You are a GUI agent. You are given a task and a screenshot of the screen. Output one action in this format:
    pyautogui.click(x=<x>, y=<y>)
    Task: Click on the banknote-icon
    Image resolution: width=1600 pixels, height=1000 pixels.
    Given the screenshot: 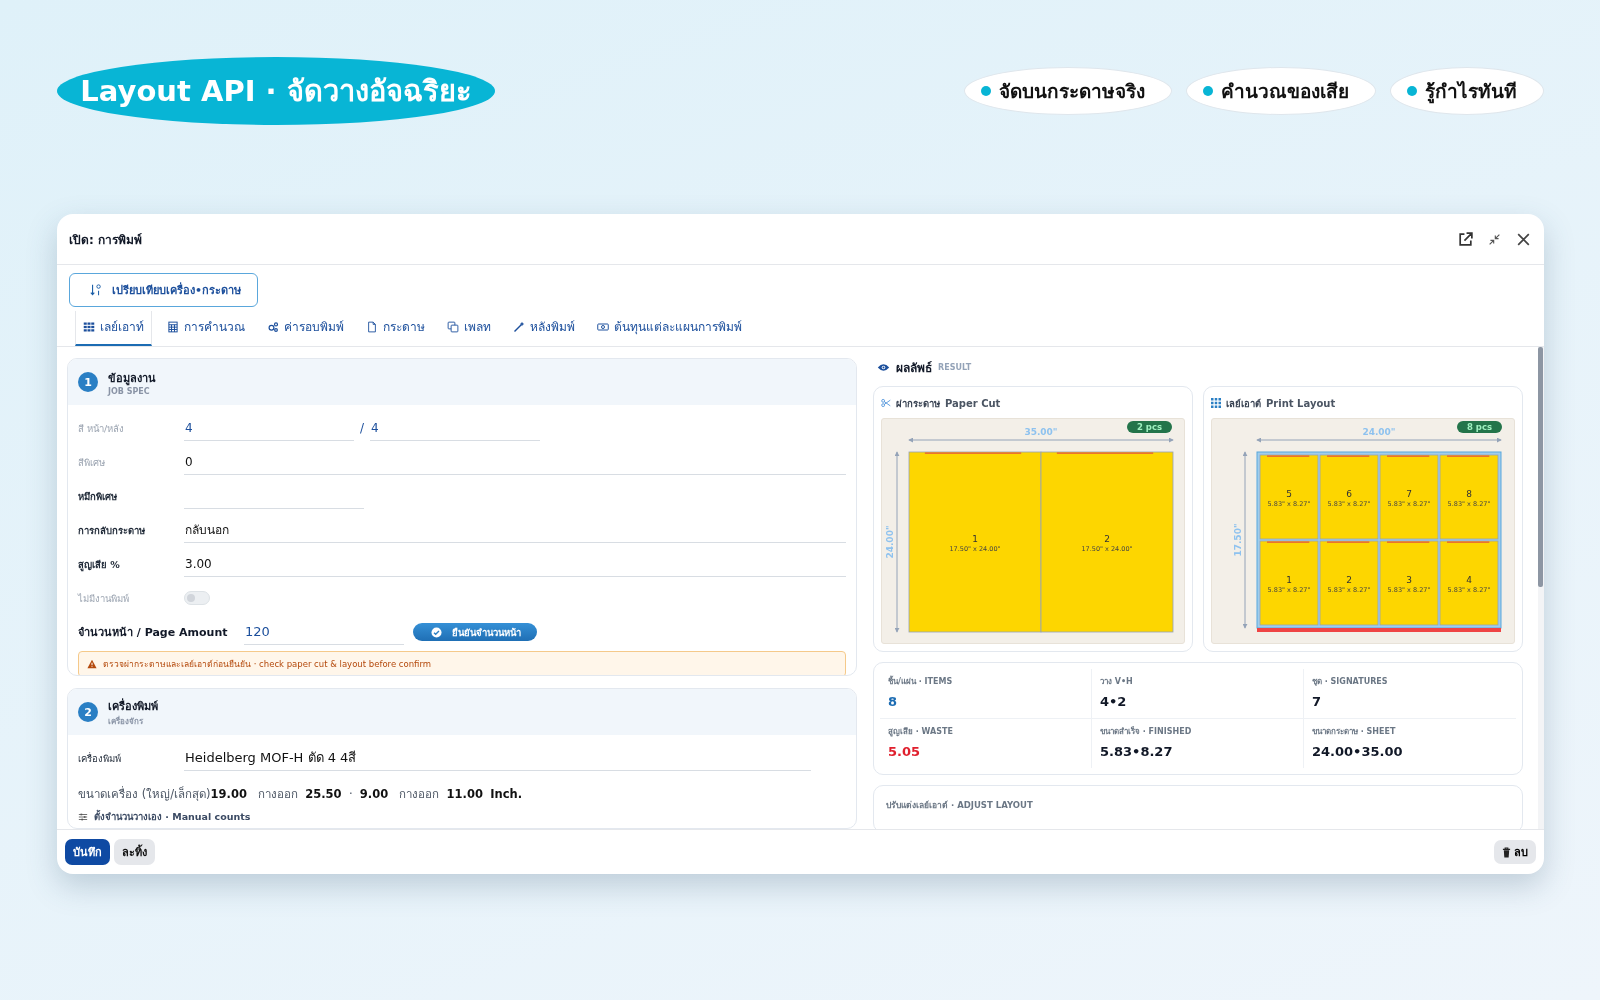 What is the action you would take?
    pyautogui.click(x=603, y=326)
    